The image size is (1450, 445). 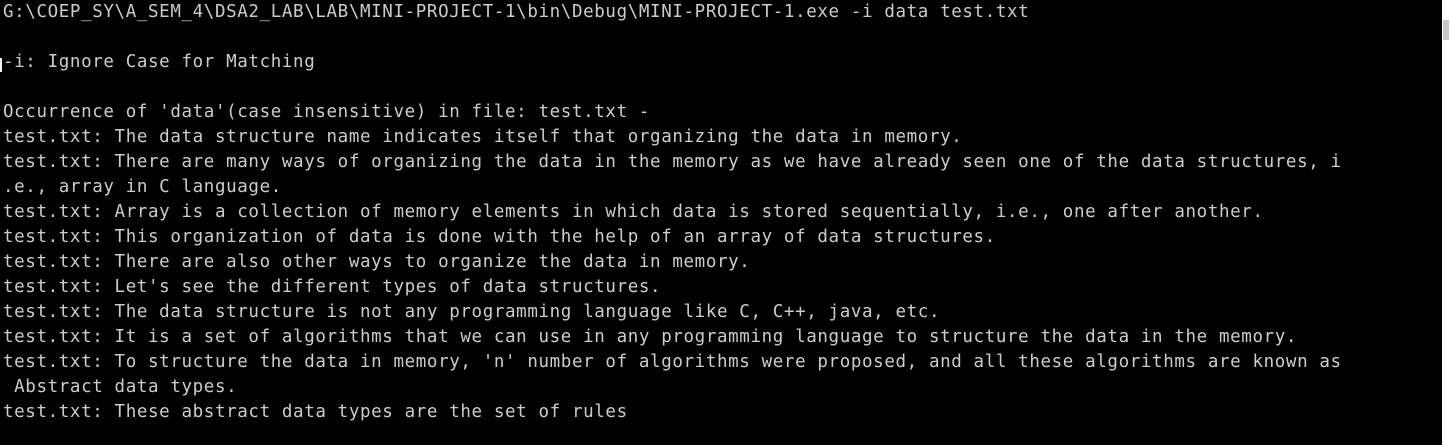 I want to click on match-line-wrap: Abstract data types., so click(x=120, y=387).